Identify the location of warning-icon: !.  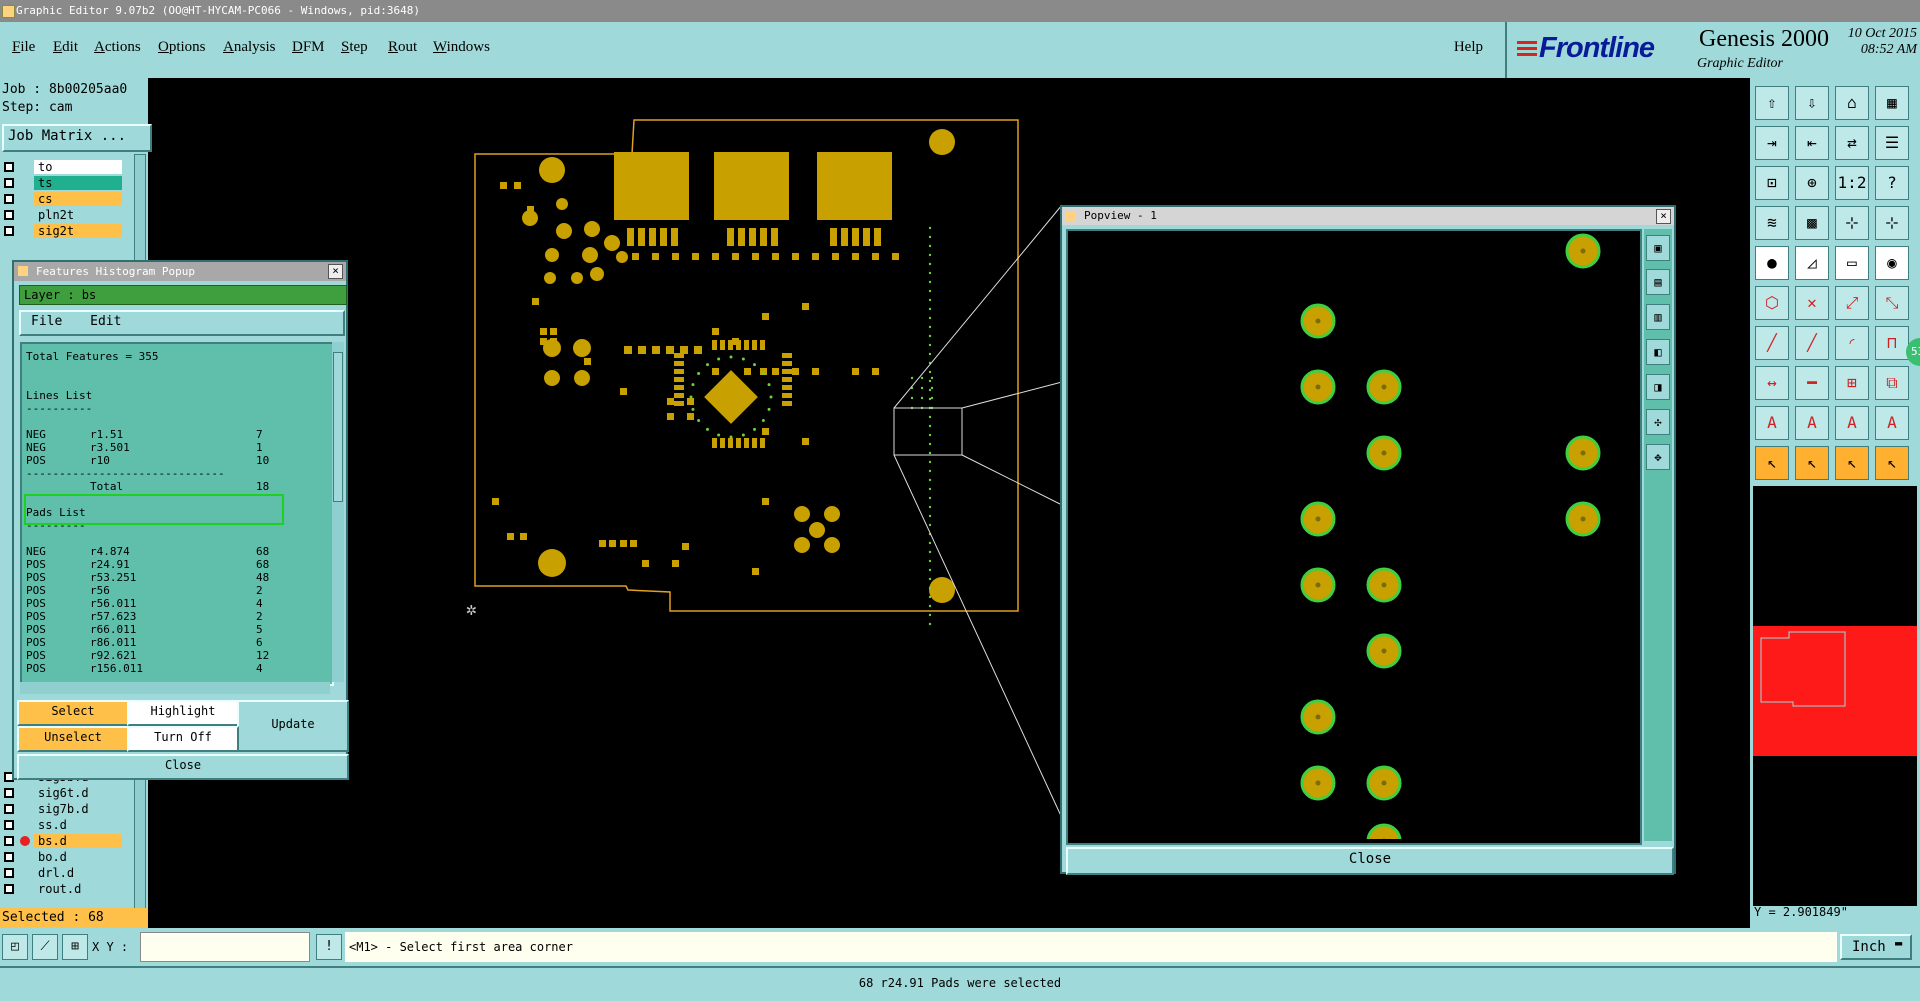
(329, 947).